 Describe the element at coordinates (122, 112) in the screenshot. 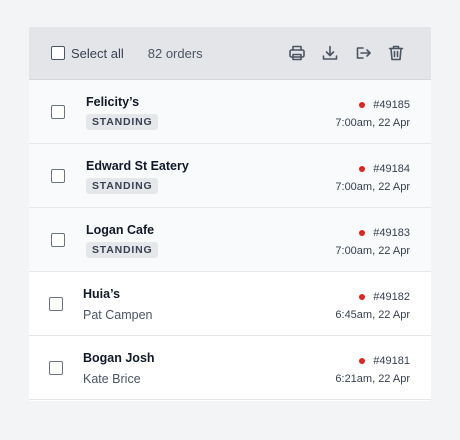

I see `order-customer: Felicity’s STANDING` at that location.